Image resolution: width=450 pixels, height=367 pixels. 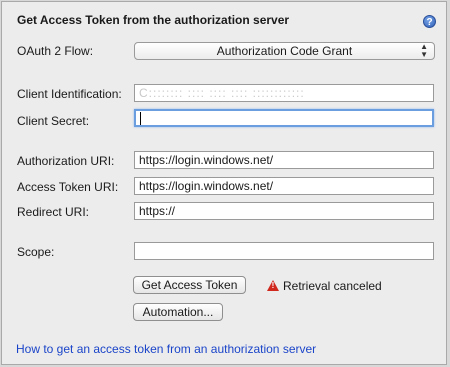 What do you see at coordinates (66, 161) in the screenshot?
I see `auth-uri-label: Authorization URI:` at bounding box center [66, 161].